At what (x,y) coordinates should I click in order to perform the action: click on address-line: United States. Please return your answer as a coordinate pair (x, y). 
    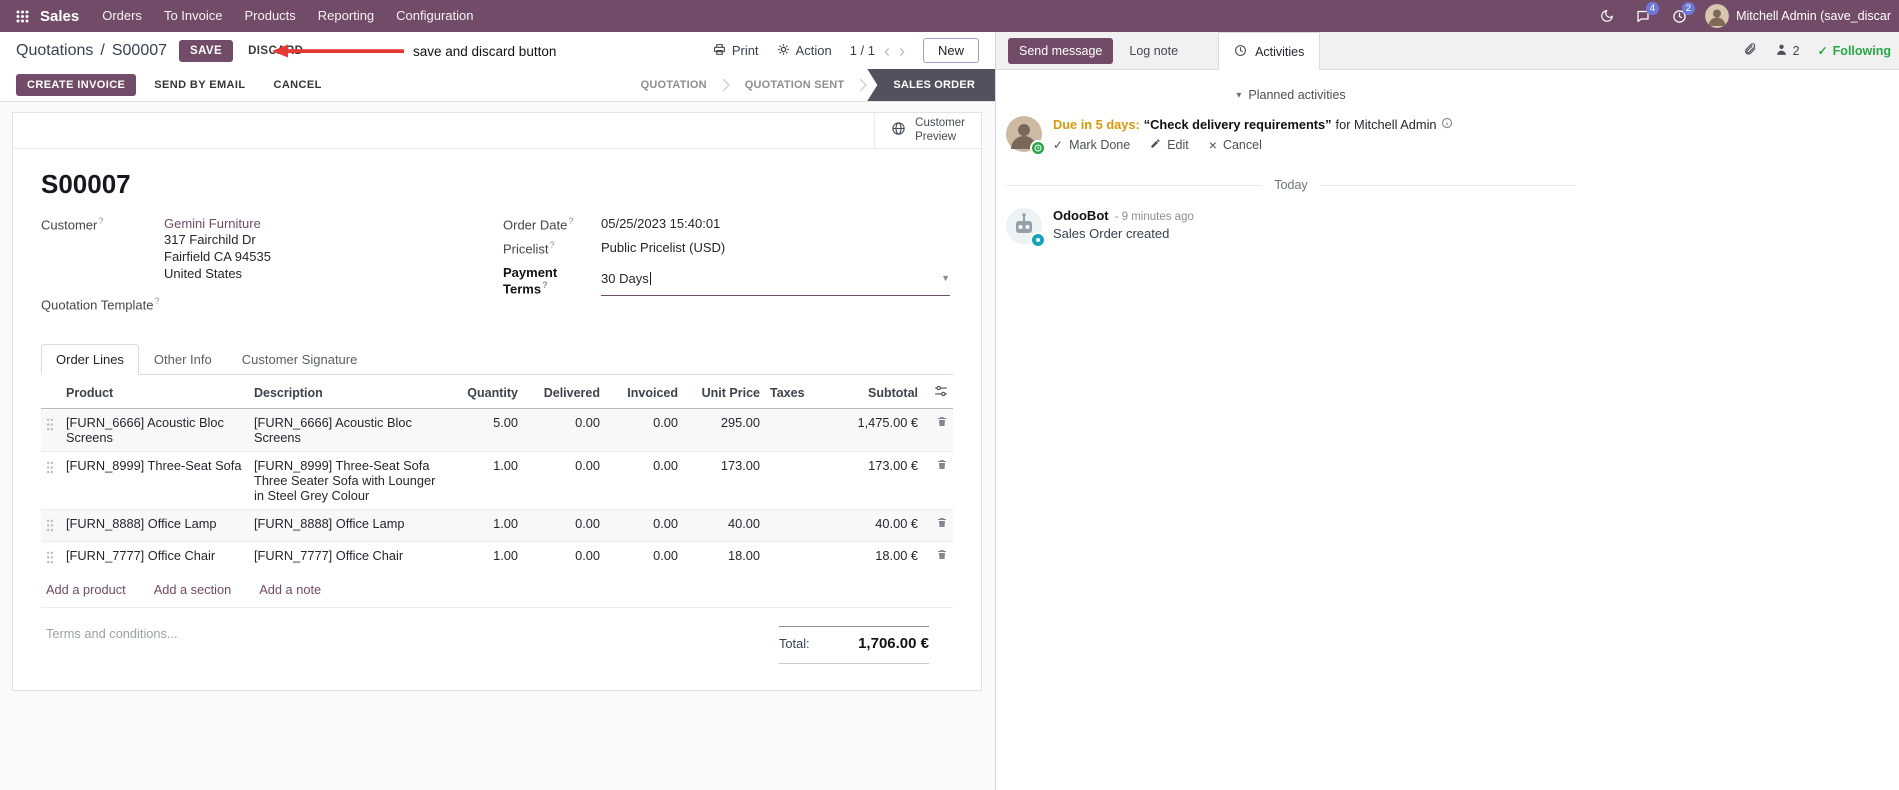
    Looking at the image, I should click on (203, 273).